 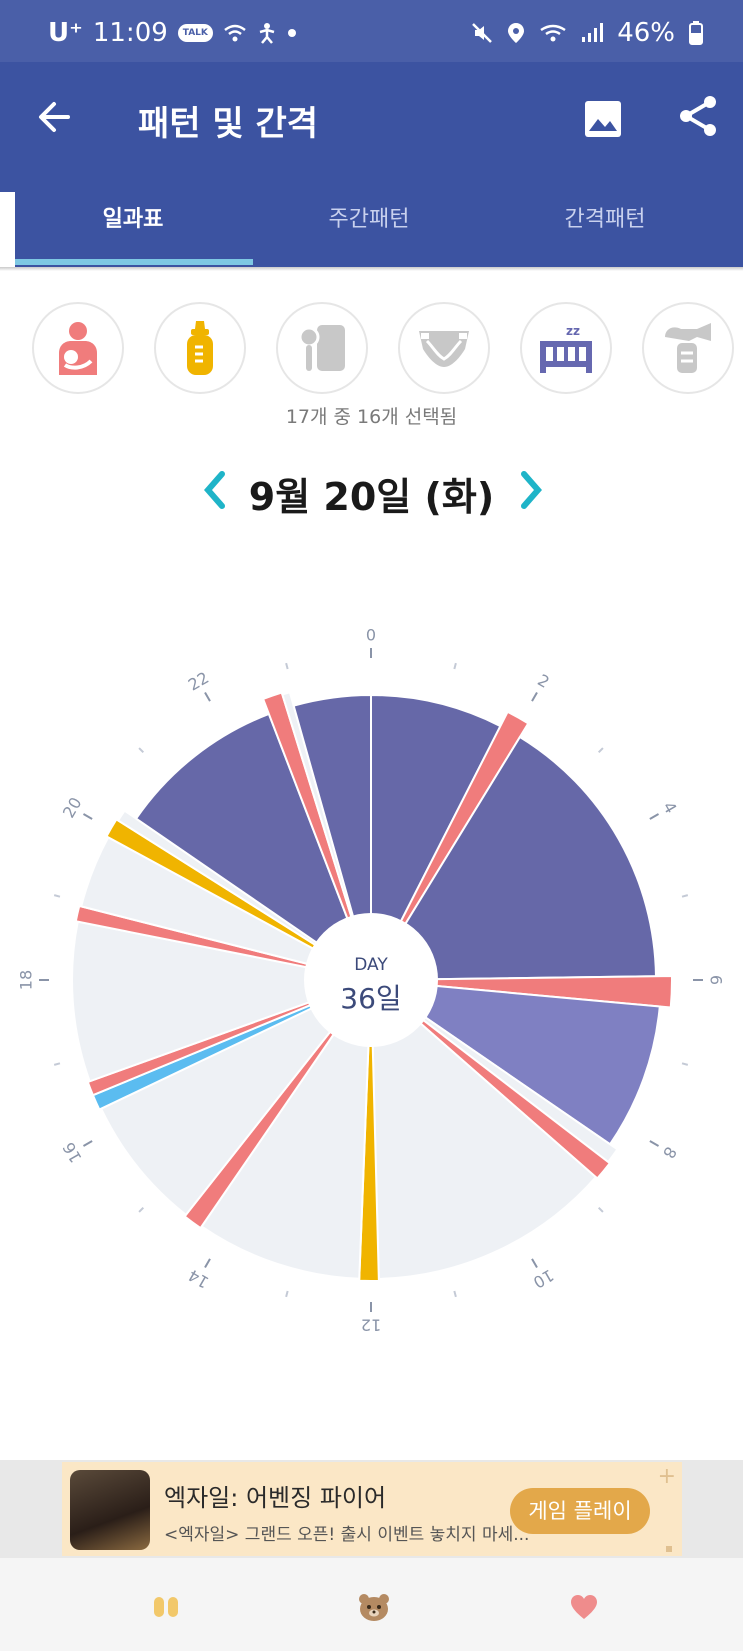 I want to click on location-icon, so click(x=516, y=33).